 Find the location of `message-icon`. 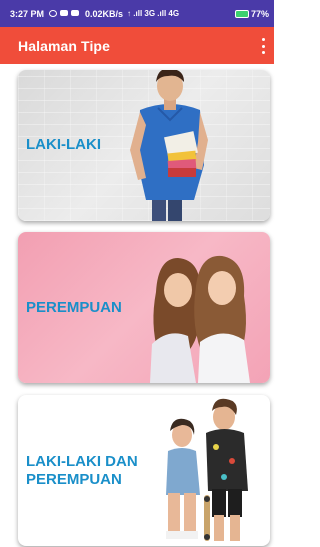

message-icon is located at coordinates (64, 13).